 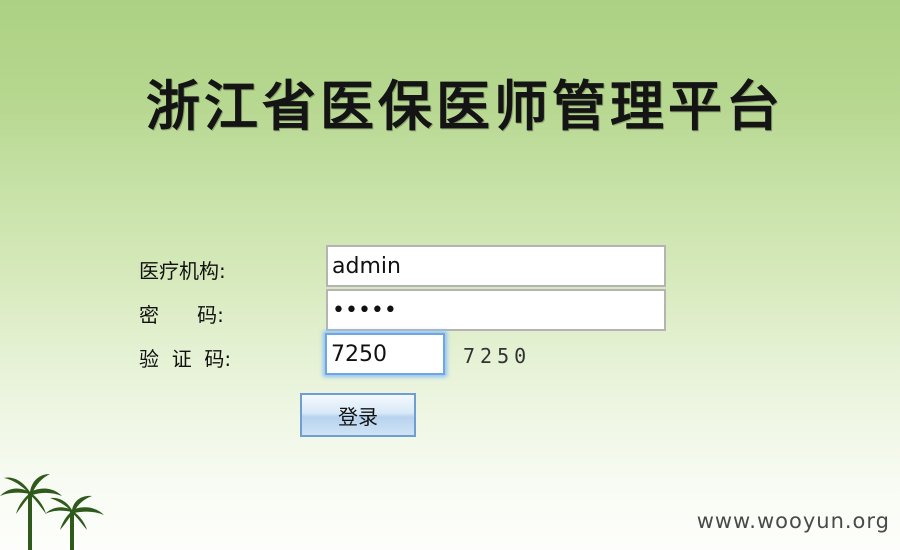 What do you see at coordinates (358, 415) in the screenshot?
I see `login-button: 登录` at bounding box center [358, 415].